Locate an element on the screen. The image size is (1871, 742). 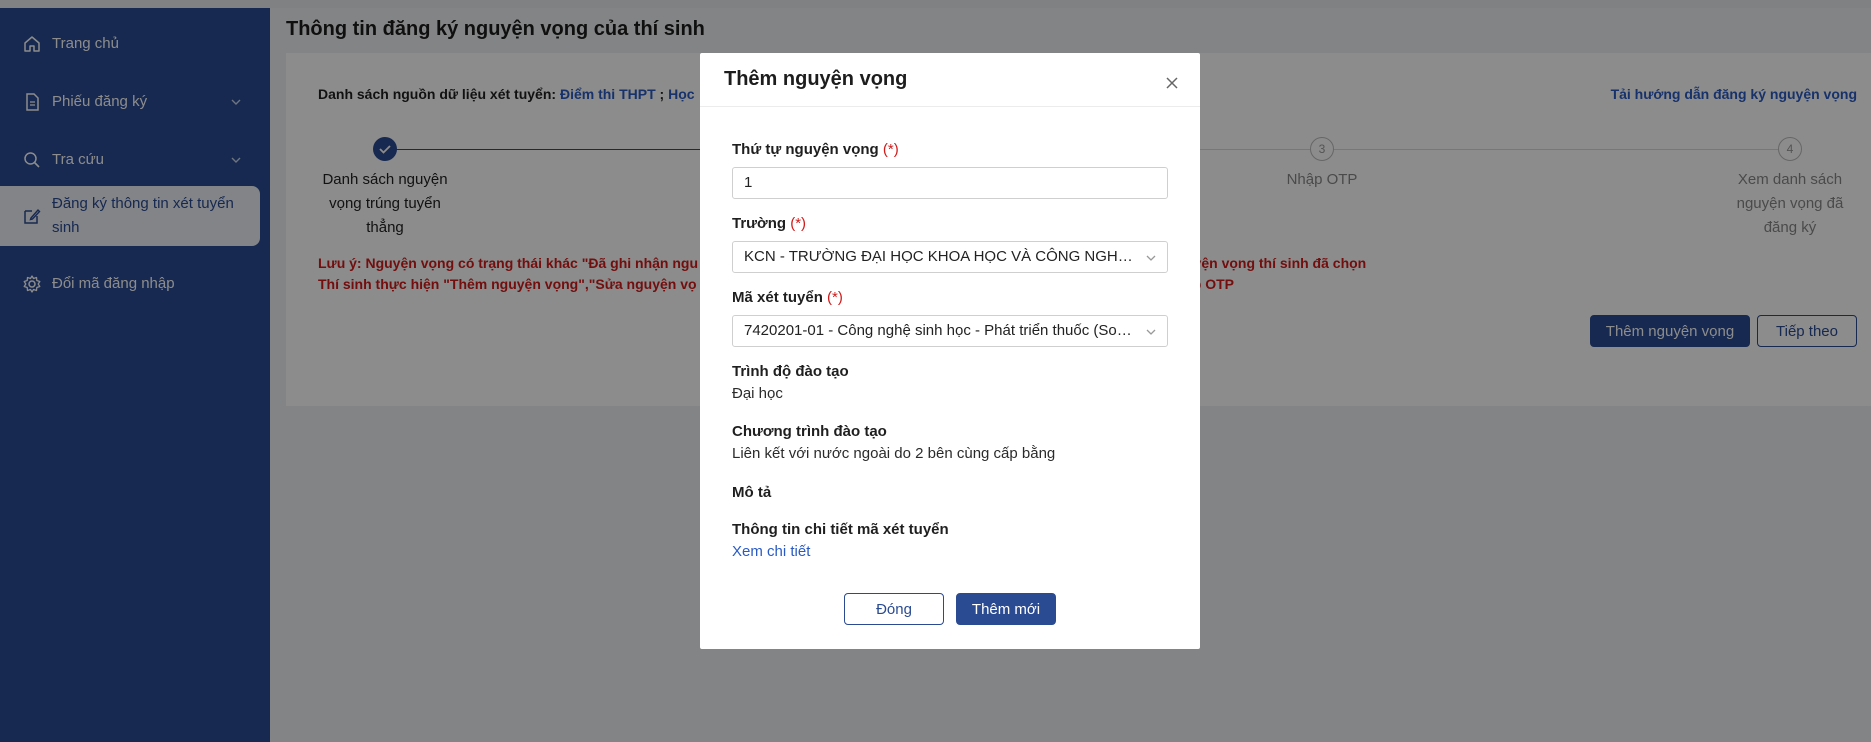
description-label: Mô tả is located at coordinates (752, 492).